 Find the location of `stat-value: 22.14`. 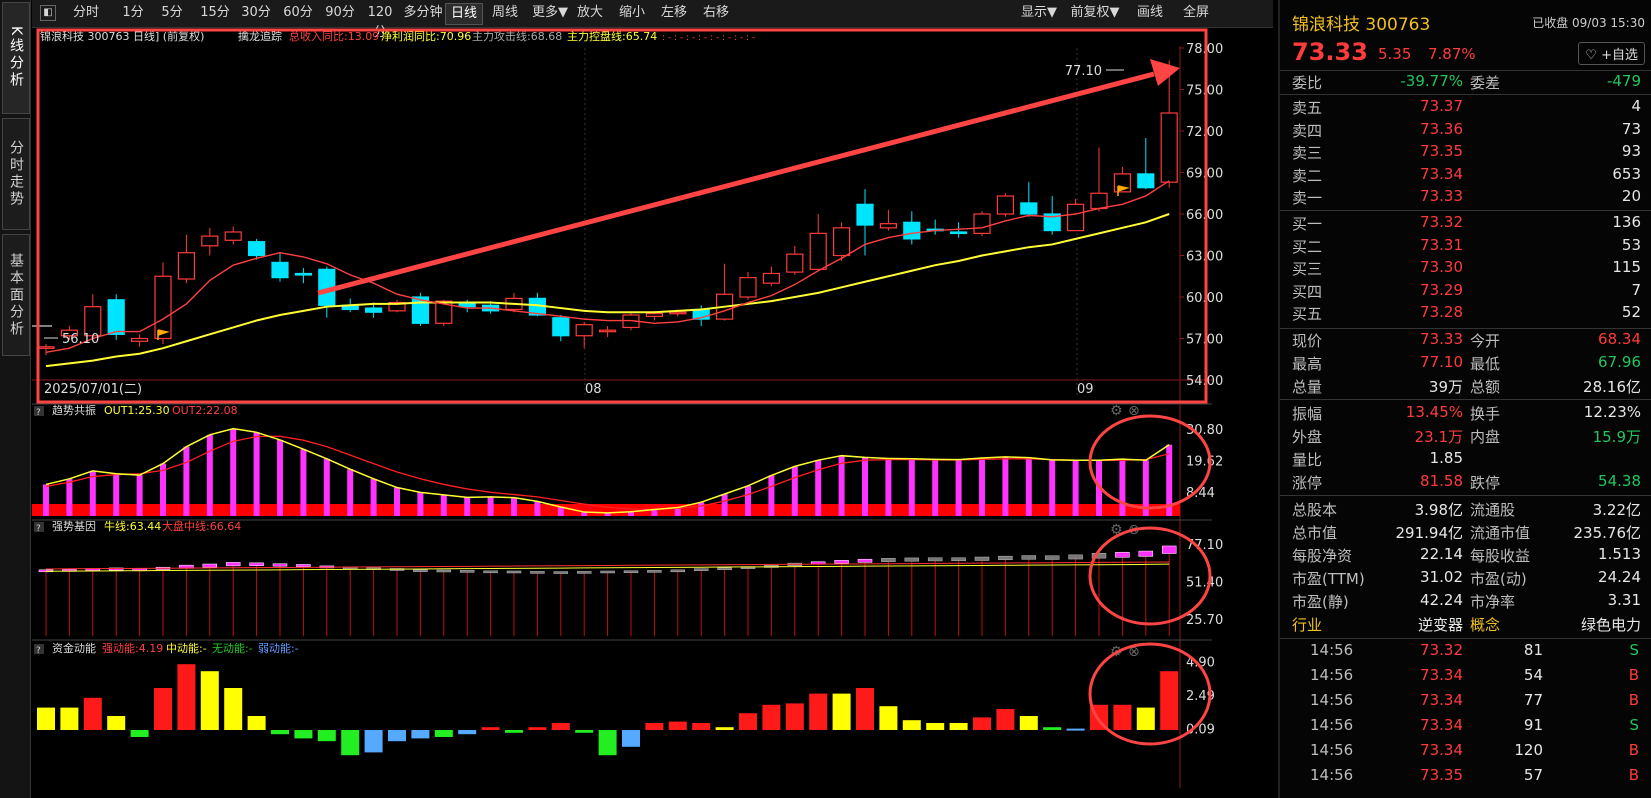

stat-value: 22.14 is located at coordinates (1441, 554).